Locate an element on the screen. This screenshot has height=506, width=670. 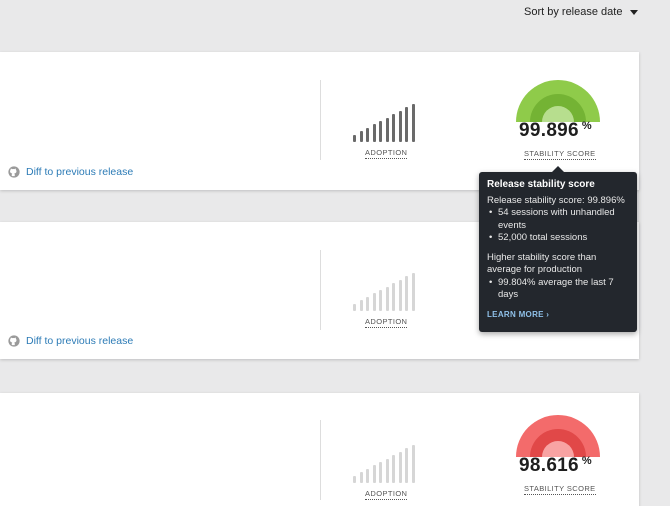
sort-label: Sort by release date is located at coordinates (573, 12).